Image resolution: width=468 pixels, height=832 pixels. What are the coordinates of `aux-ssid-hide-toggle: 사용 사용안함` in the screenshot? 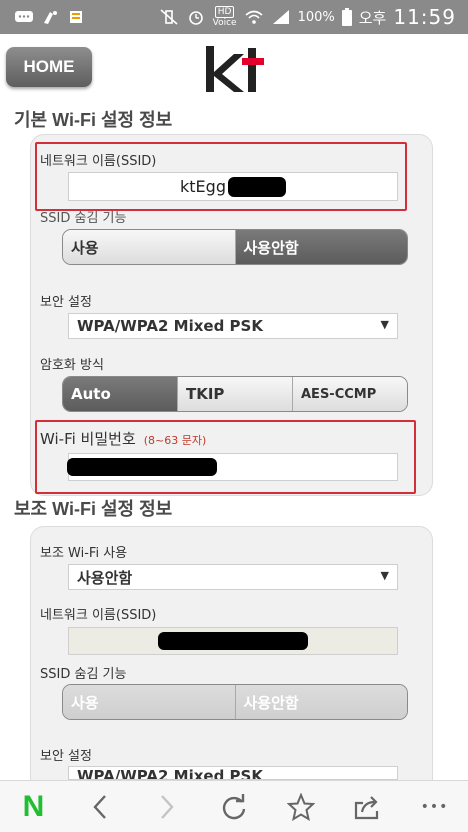 It's located at (235, 702).